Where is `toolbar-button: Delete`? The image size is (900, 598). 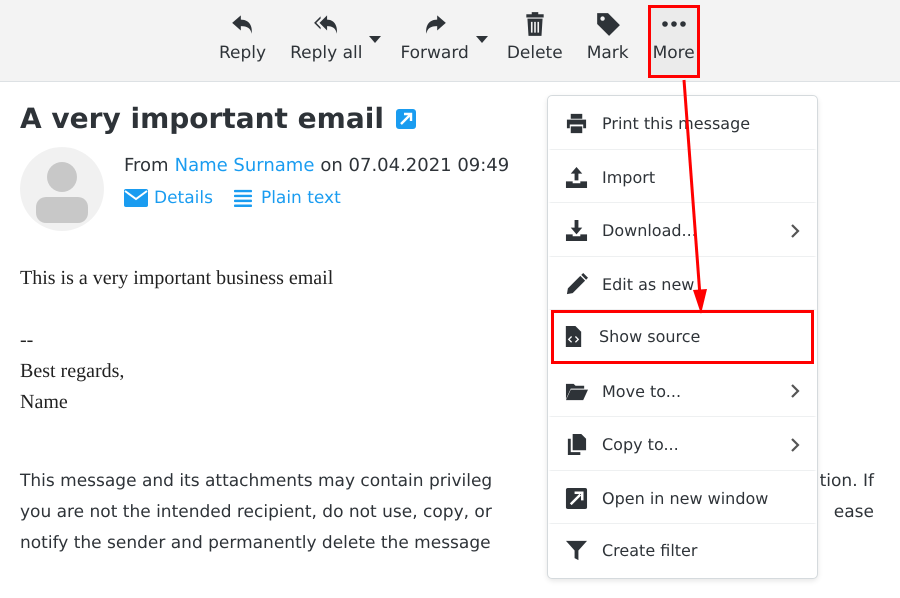
toolbar-button: Delete is located at coordinates (535, 41).